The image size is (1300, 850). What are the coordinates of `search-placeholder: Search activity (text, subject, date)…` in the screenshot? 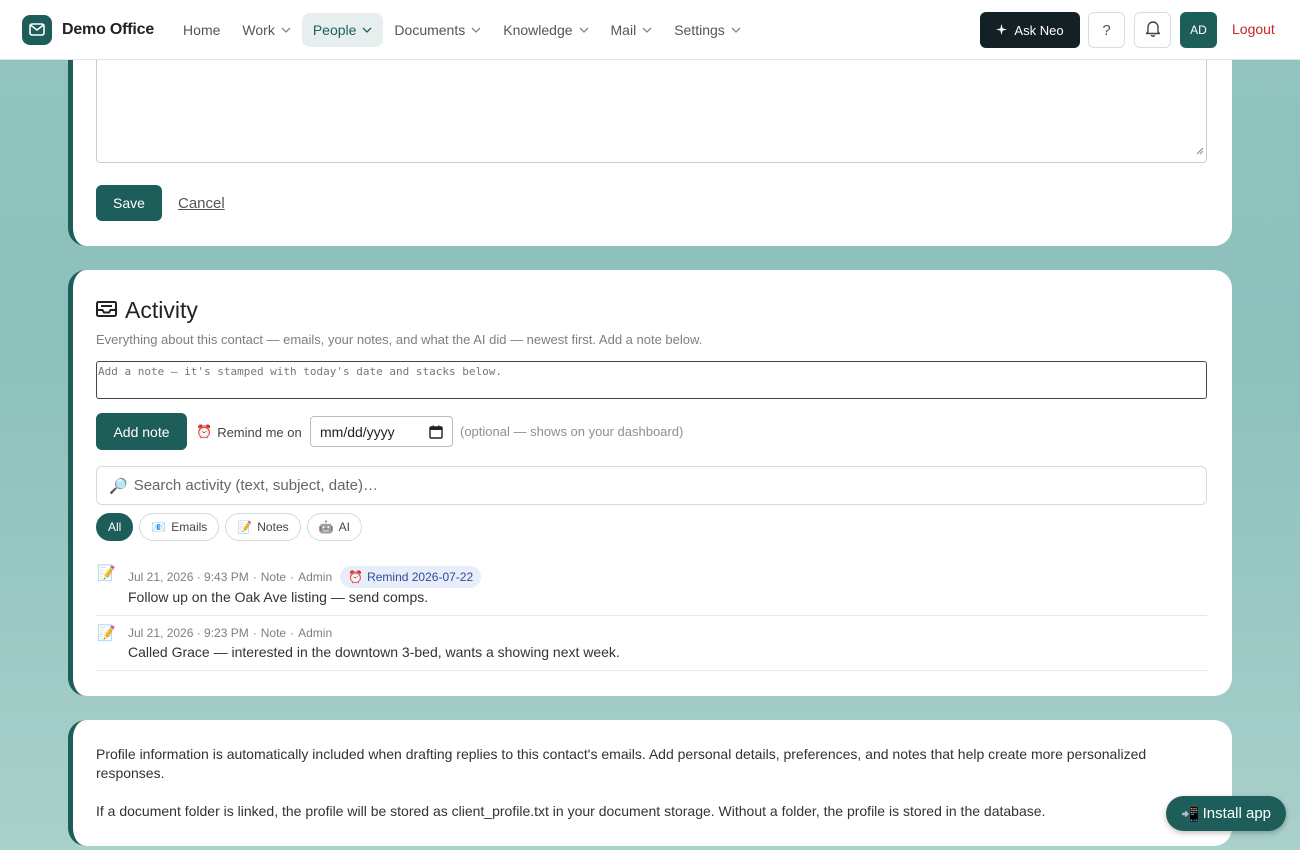 It's located at (255, 485).